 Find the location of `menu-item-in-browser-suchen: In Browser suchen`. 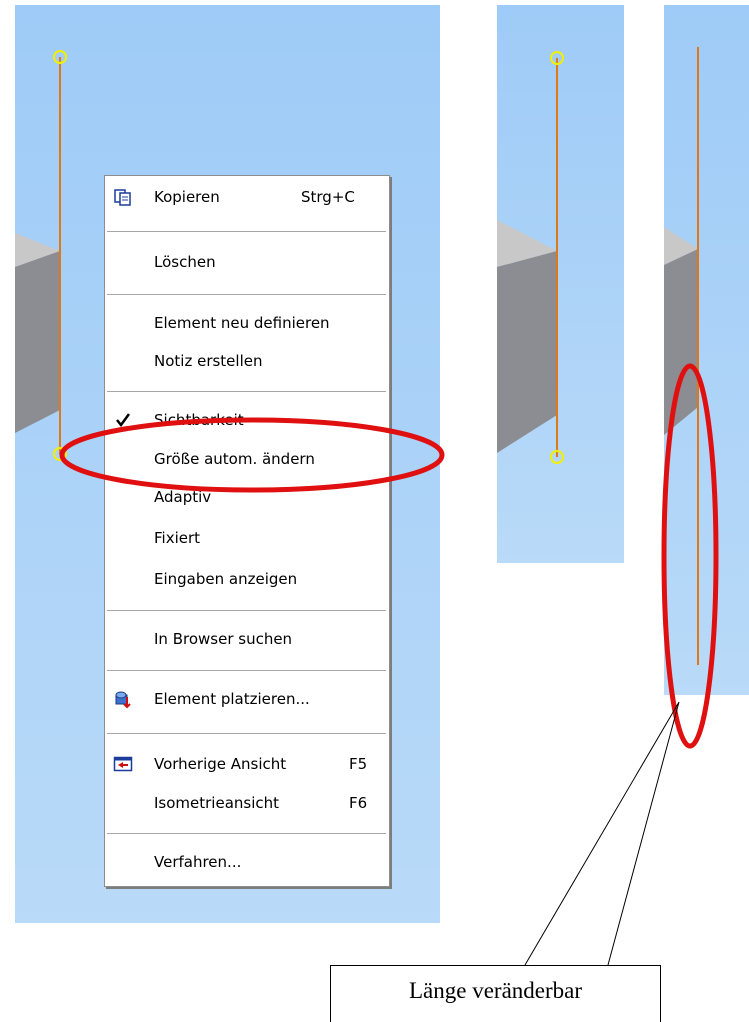

menu-item-in-browser-suchen: In Browser suchen is located at coordinates (247, 639).